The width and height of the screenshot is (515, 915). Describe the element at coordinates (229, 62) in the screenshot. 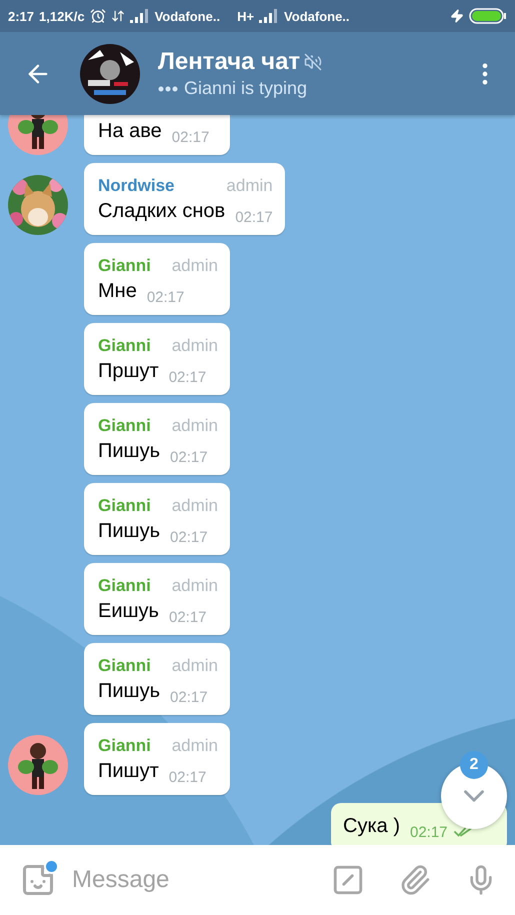

I see `chat-title: Лентача чат` at that location.